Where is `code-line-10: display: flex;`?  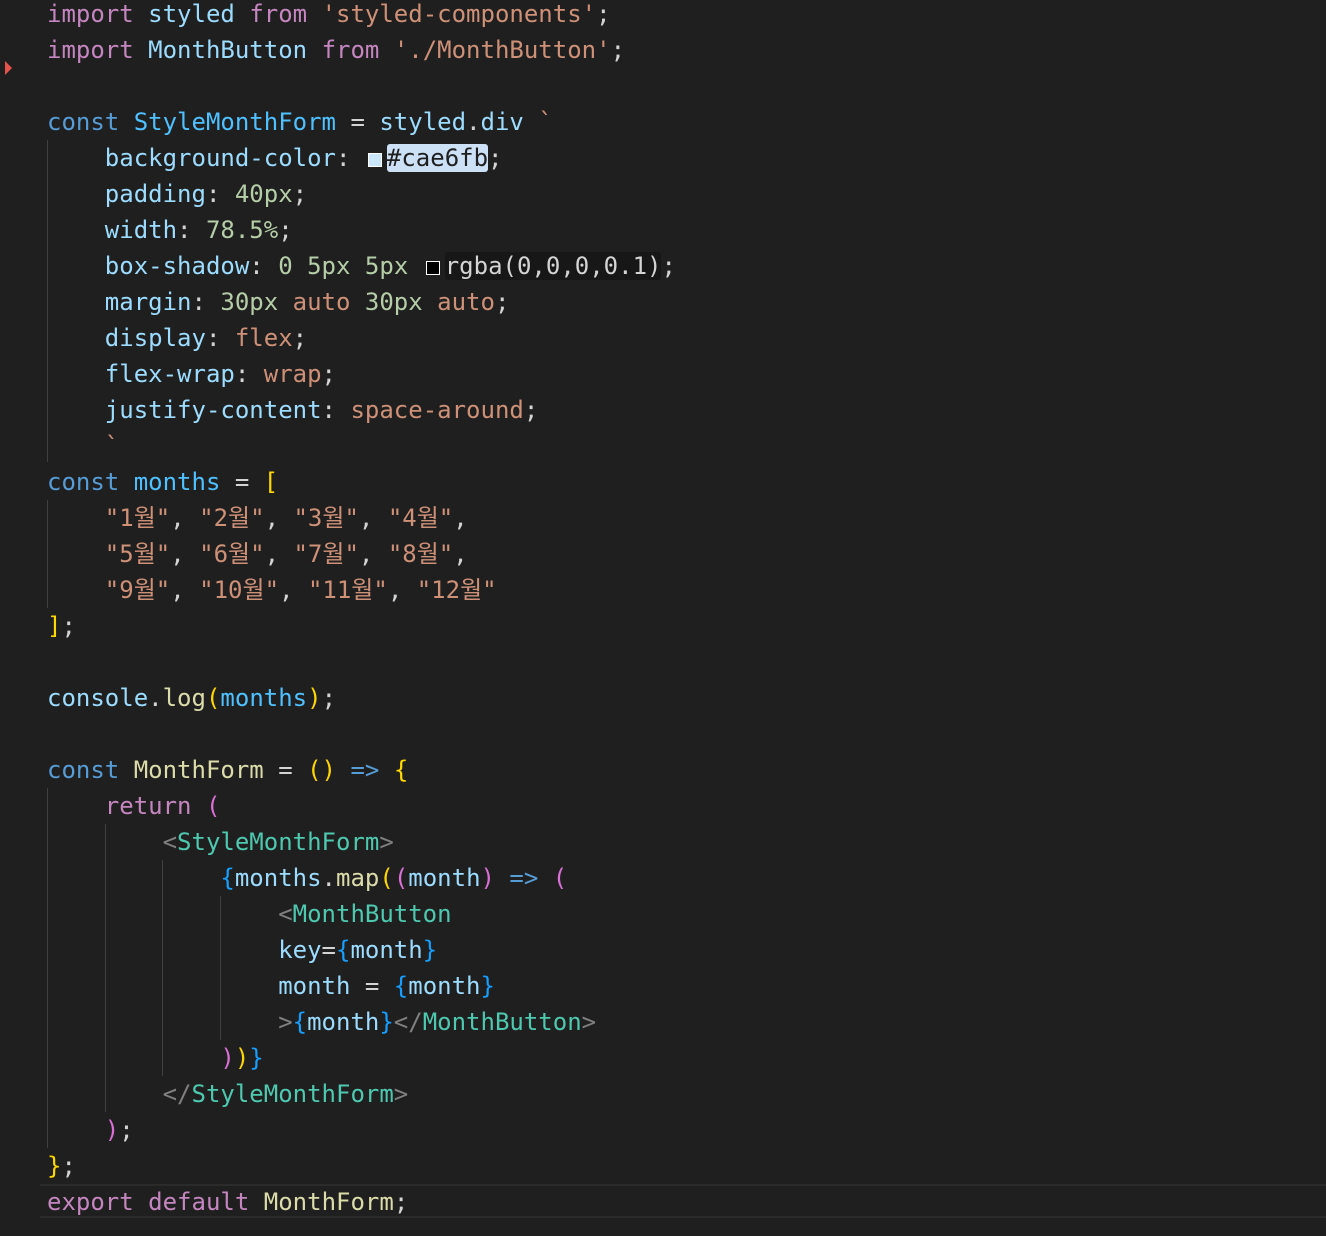
code-line-10: display: flex; is located at coordinates (177, 338).